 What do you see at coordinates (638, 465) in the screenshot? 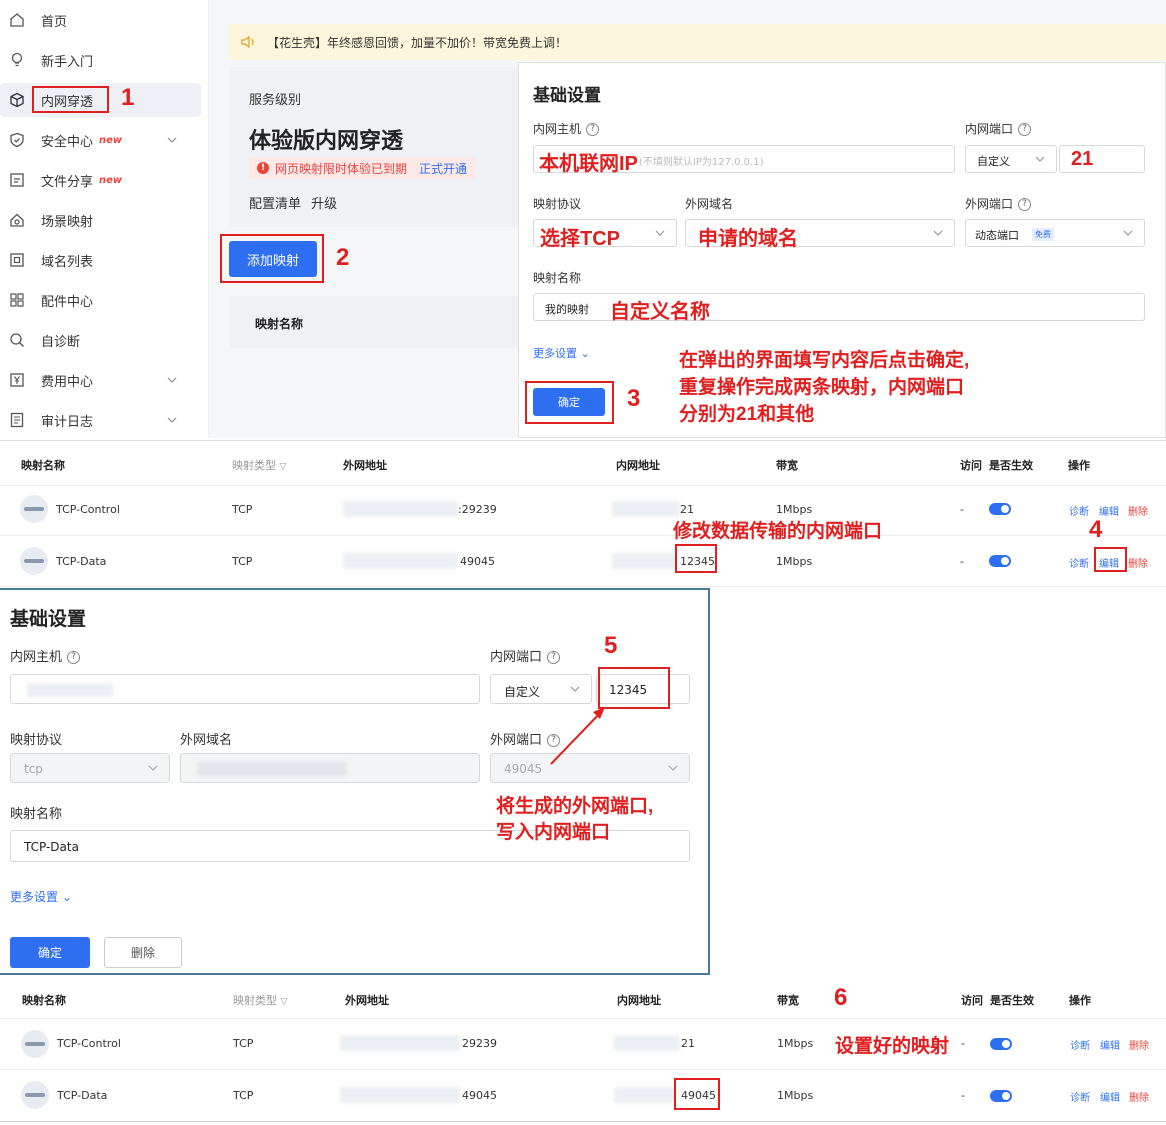
I see `th-internal: 内网地址` at bounding box center [638, 465].